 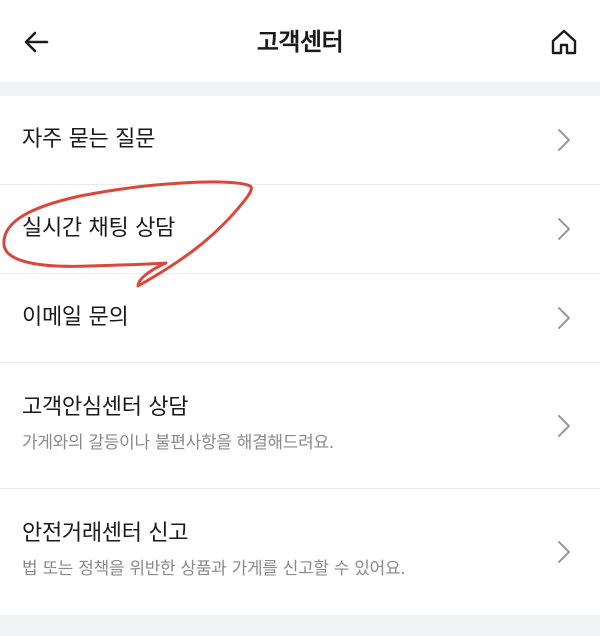 What do you see at coordinates (89, 139) in the screenshot?
I see `menu-item-label: 자주 묻는 질문` at bounding box center [89, 139].